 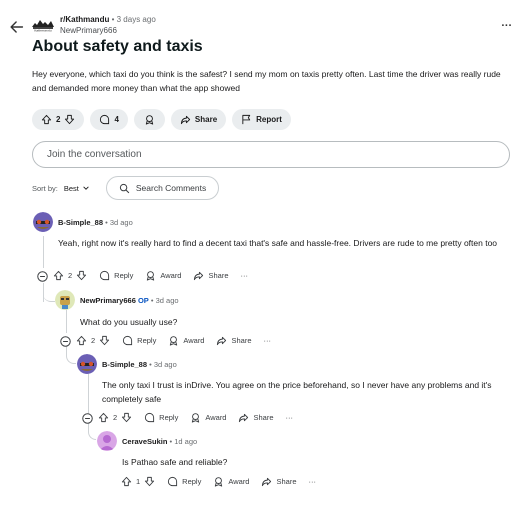 I want to click on sort-dropdown: Best, so click(x=77, y=188).